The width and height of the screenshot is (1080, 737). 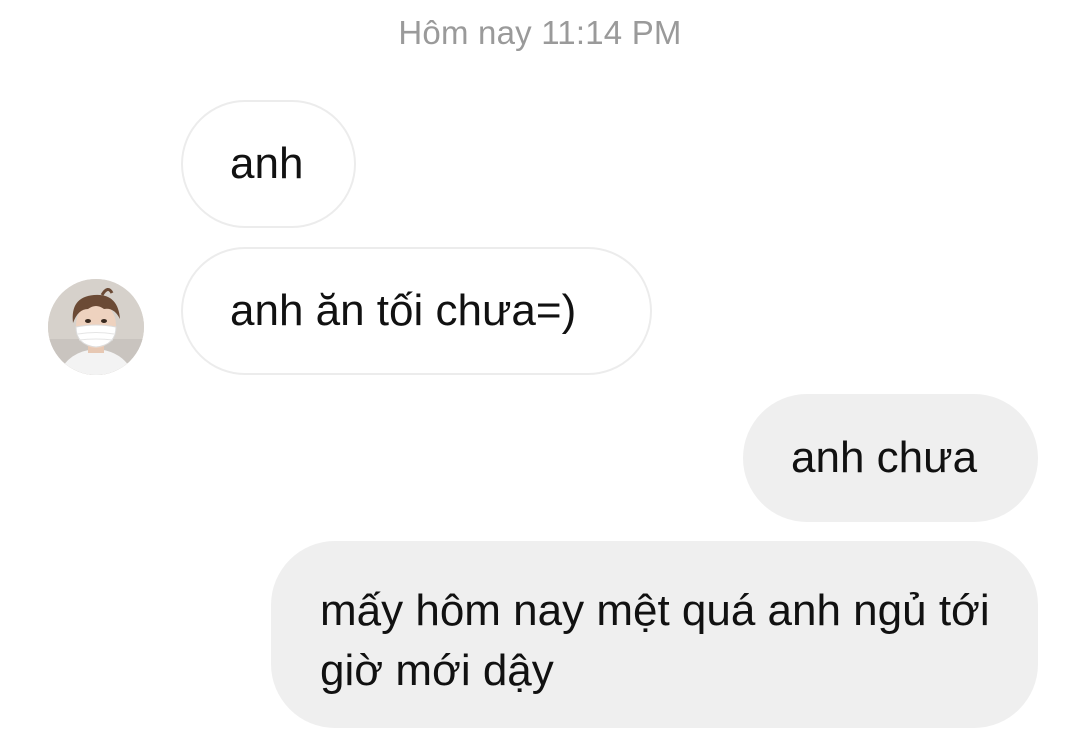 I want to click on profile-photo-icon, so click(x=96, y=327).